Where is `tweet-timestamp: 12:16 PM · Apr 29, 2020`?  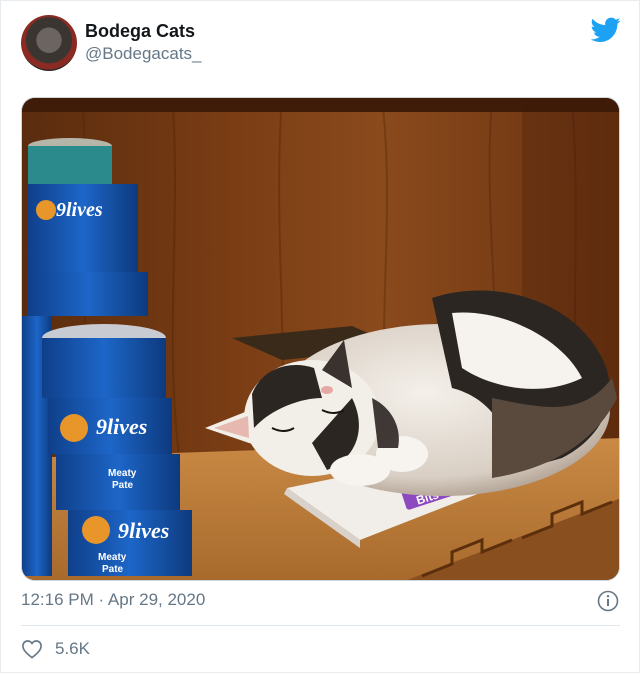
tweet-timestamp: 12:16 PM · Apr 29, 2020 is located at coordinates (113, 600).